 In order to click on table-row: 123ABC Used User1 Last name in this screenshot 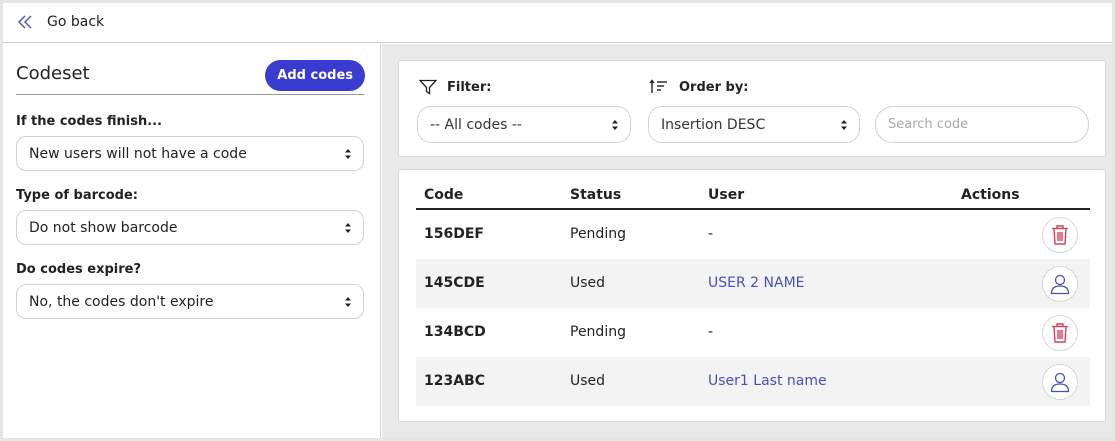, I will do `click(753, 381)`.